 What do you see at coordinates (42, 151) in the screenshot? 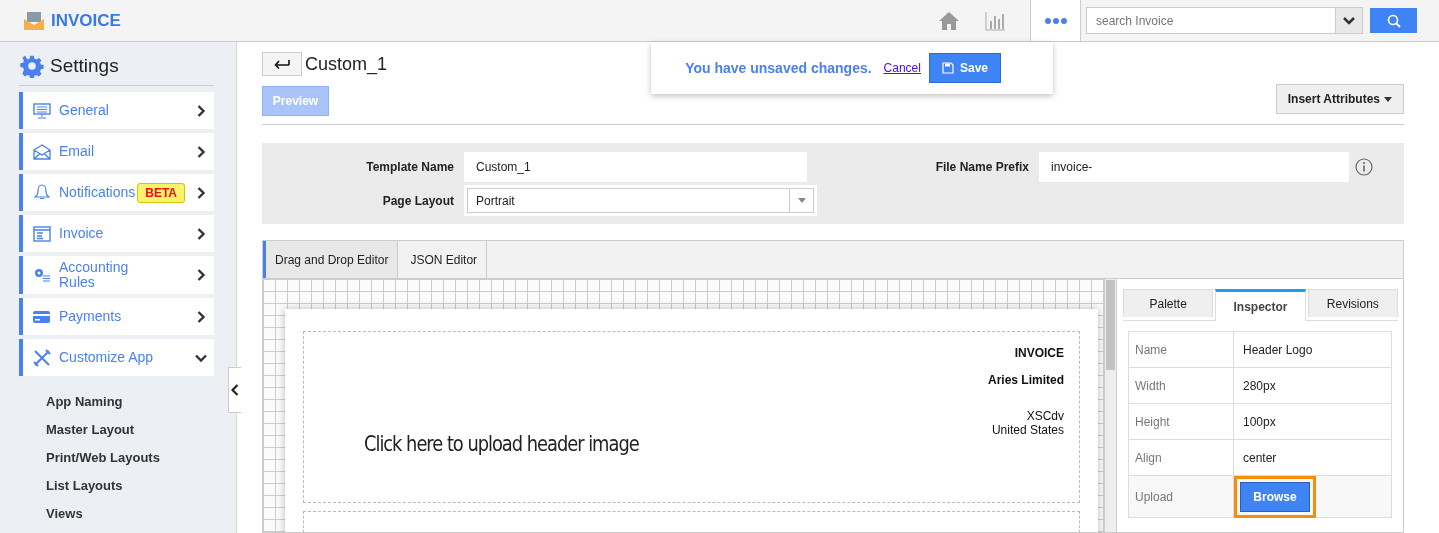
I see `envelope-icon` at bounding box center [42, 151].